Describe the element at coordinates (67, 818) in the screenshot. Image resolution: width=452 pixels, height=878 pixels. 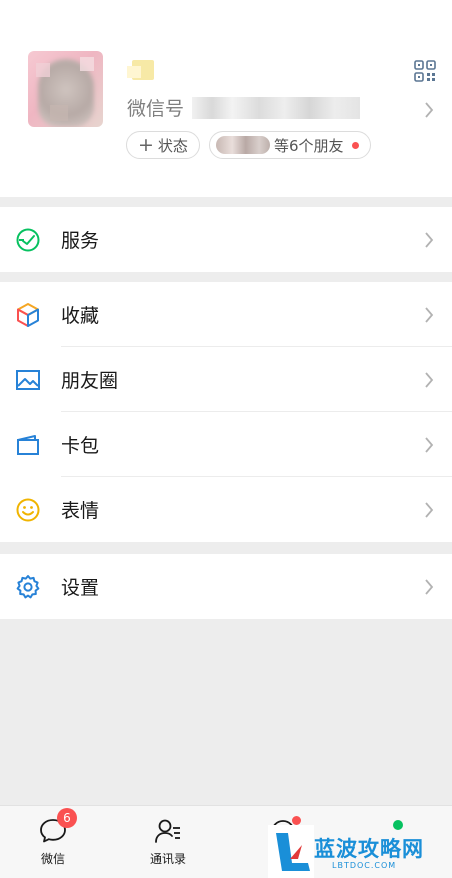
I see `unread-badge: 6` at that location.